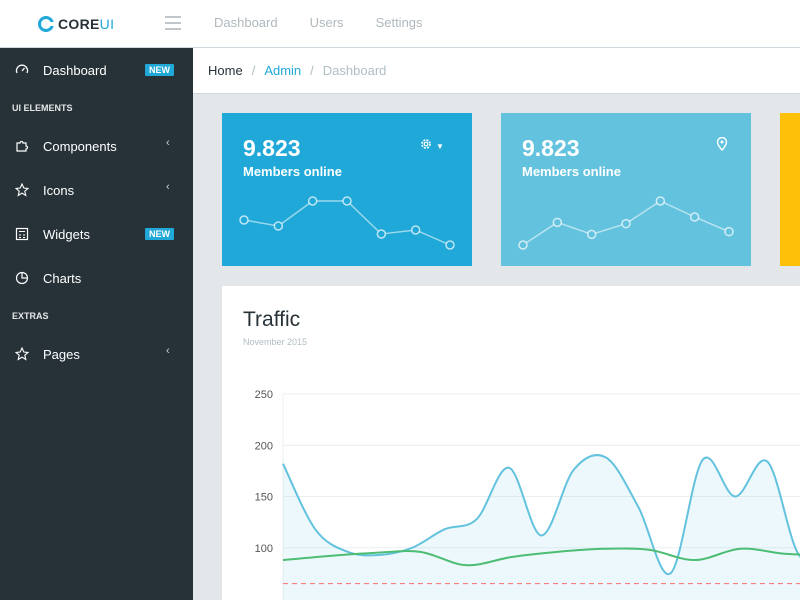 This screenshot has width=800, height=600. Describe the element at coordinates (327, 22) in the screenshot. I see `topnav-users: Users` at that location.